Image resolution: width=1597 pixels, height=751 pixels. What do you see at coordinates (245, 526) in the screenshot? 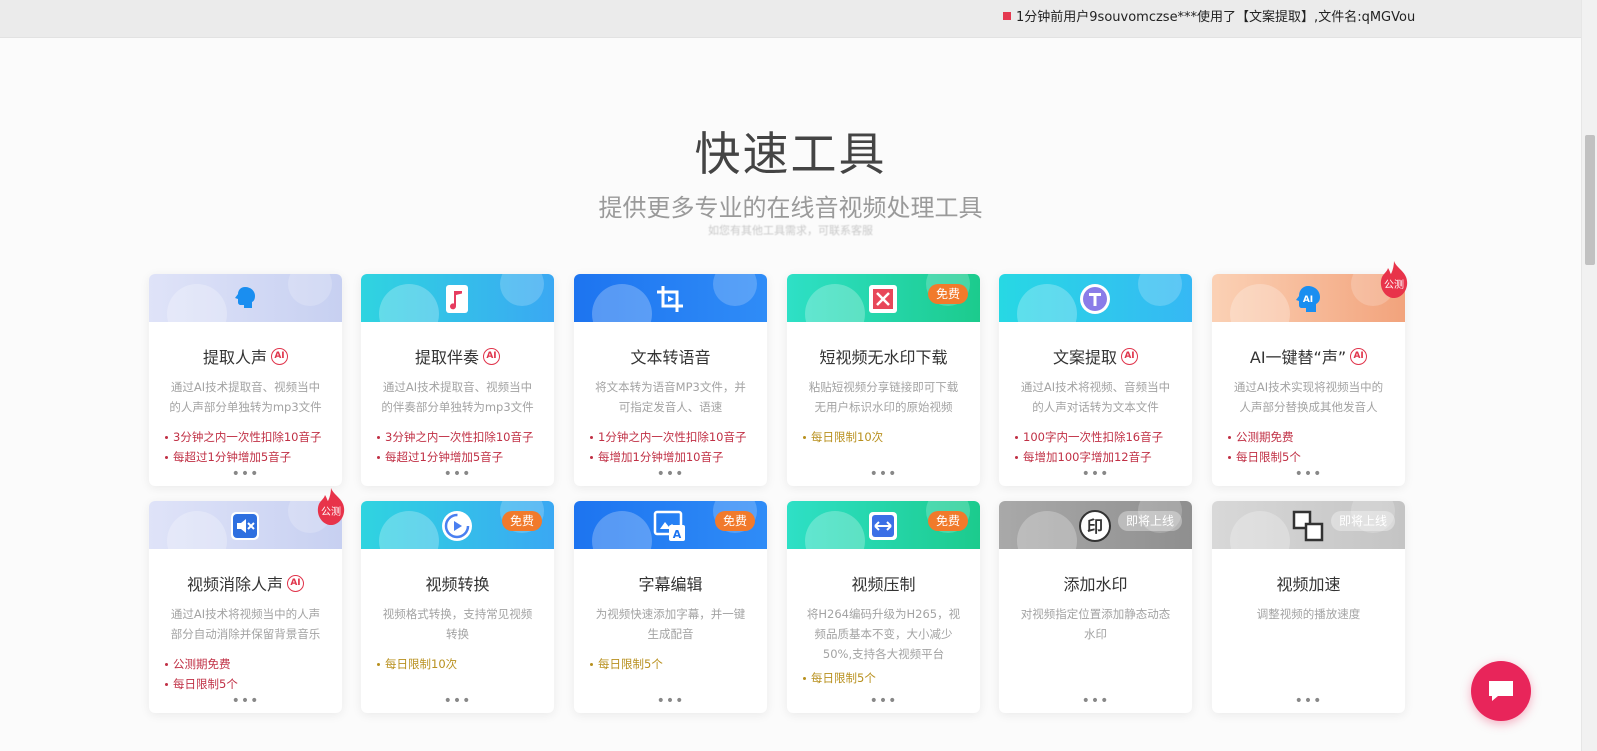
I see `mute-speaker-icon` at bounding box center [245, 526].